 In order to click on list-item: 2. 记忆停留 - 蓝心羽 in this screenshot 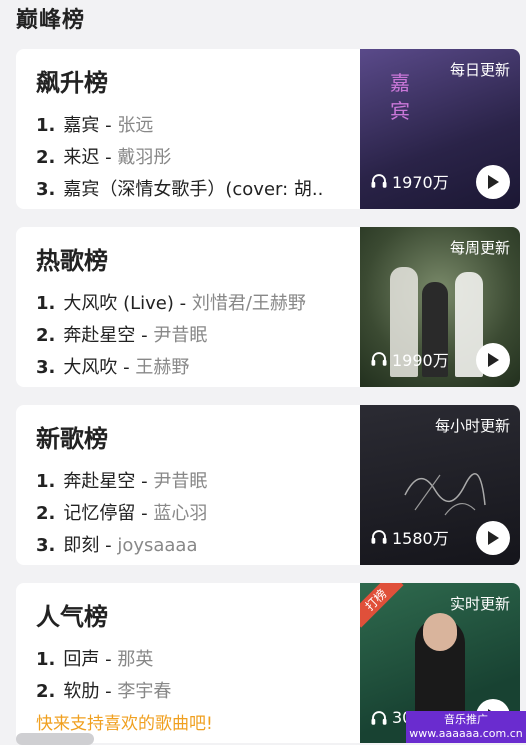, I will do `click(196, 512)`.